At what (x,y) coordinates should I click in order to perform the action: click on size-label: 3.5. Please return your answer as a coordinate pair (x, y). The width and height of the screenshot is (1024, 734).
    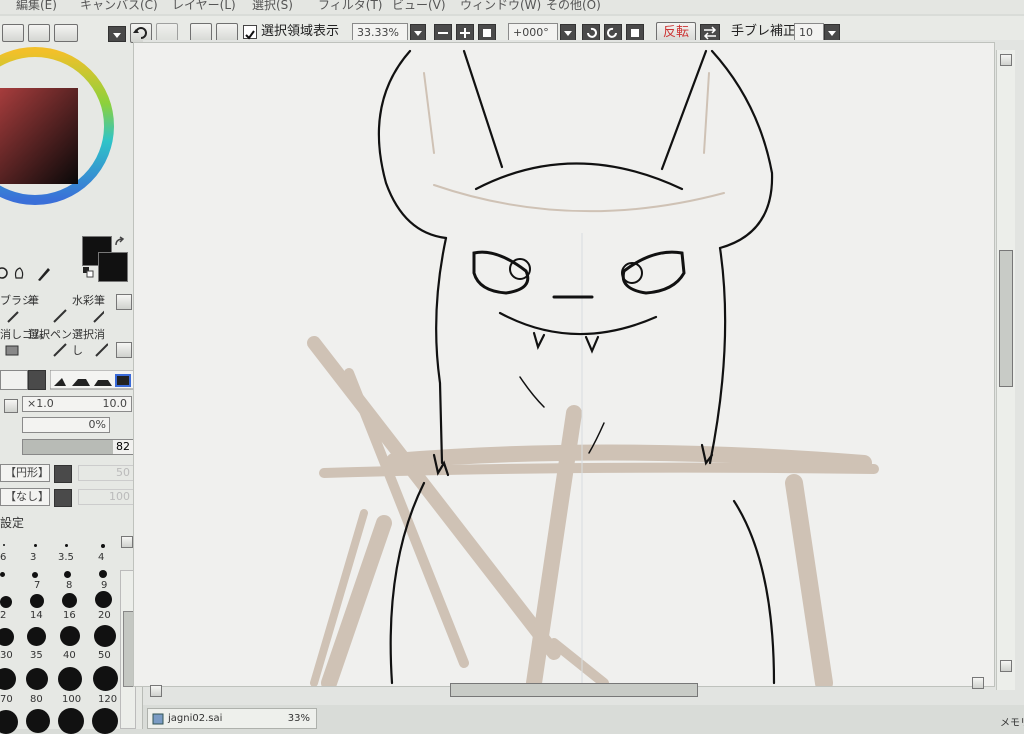
    Looking at the image, I should click on (66, 557).